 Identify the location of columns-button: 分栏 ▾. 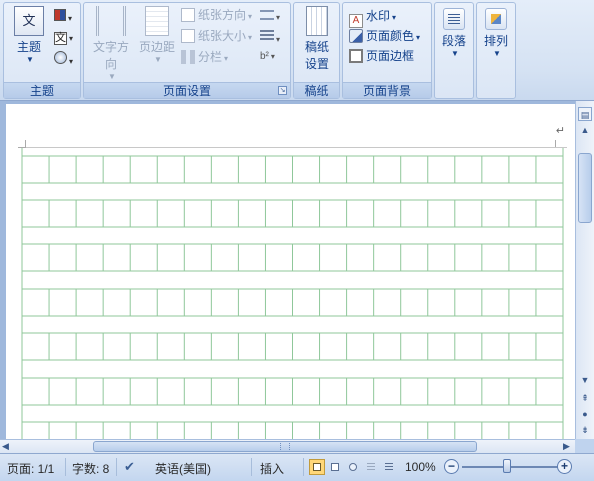
(204, 57).